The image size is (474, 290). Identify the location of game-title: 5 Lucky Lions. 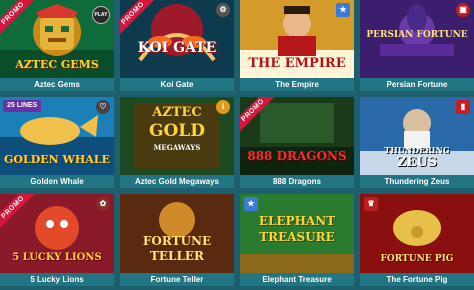
(57, 279).